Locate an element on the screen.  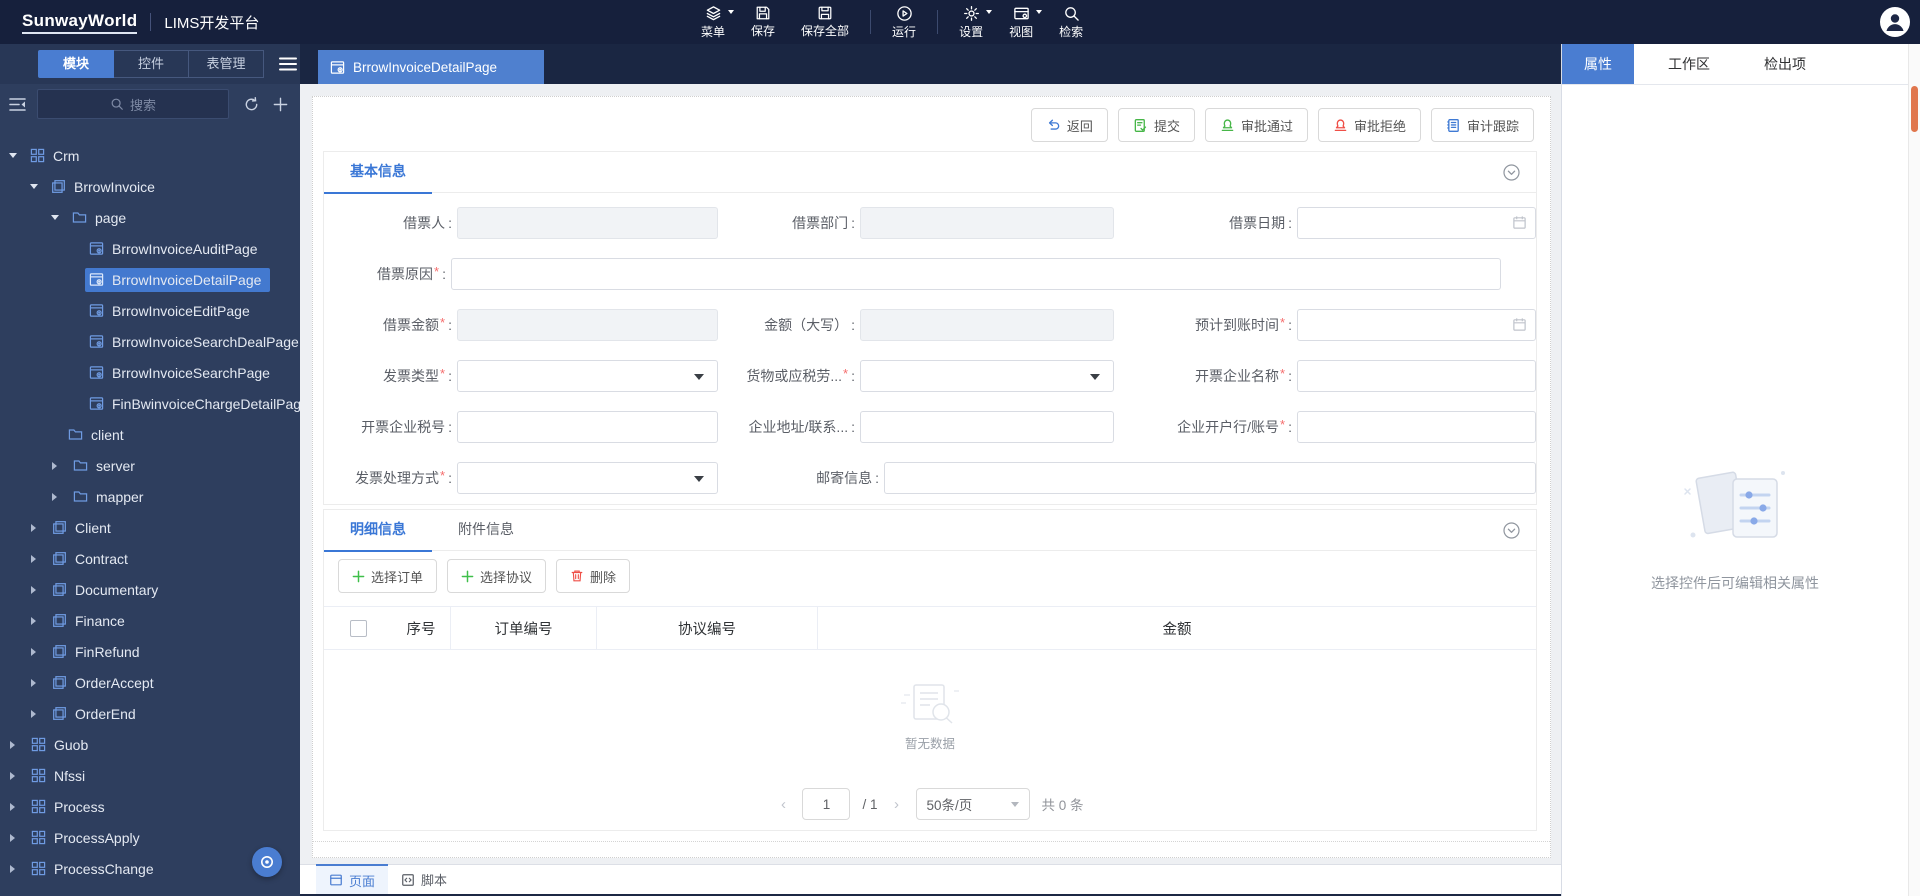
tab-checkouts: 检出项 is located at coordinates (1785, 64).